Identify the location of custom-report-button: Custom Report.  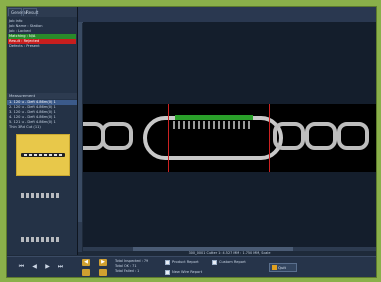
(229, 262).